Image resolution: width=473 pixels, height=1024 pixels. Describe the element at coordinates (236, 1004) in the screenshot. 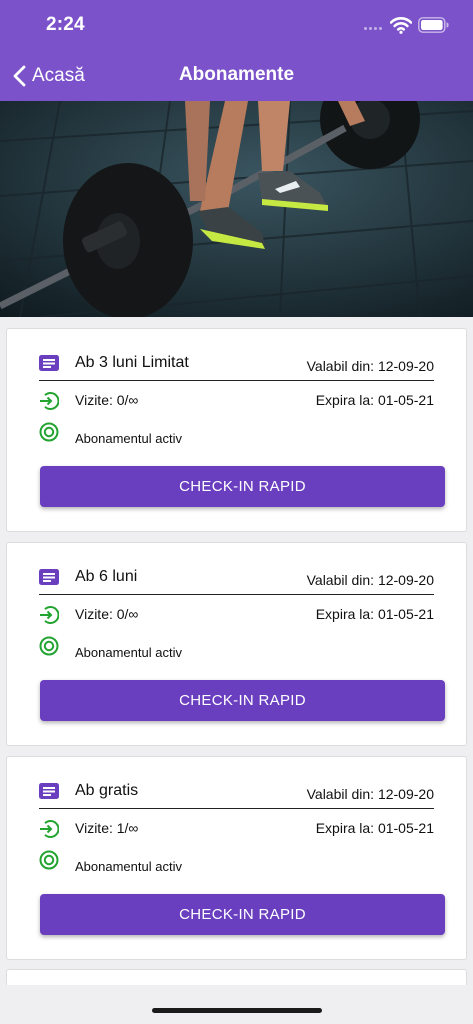

I see `bottom-safe-area` at that location.